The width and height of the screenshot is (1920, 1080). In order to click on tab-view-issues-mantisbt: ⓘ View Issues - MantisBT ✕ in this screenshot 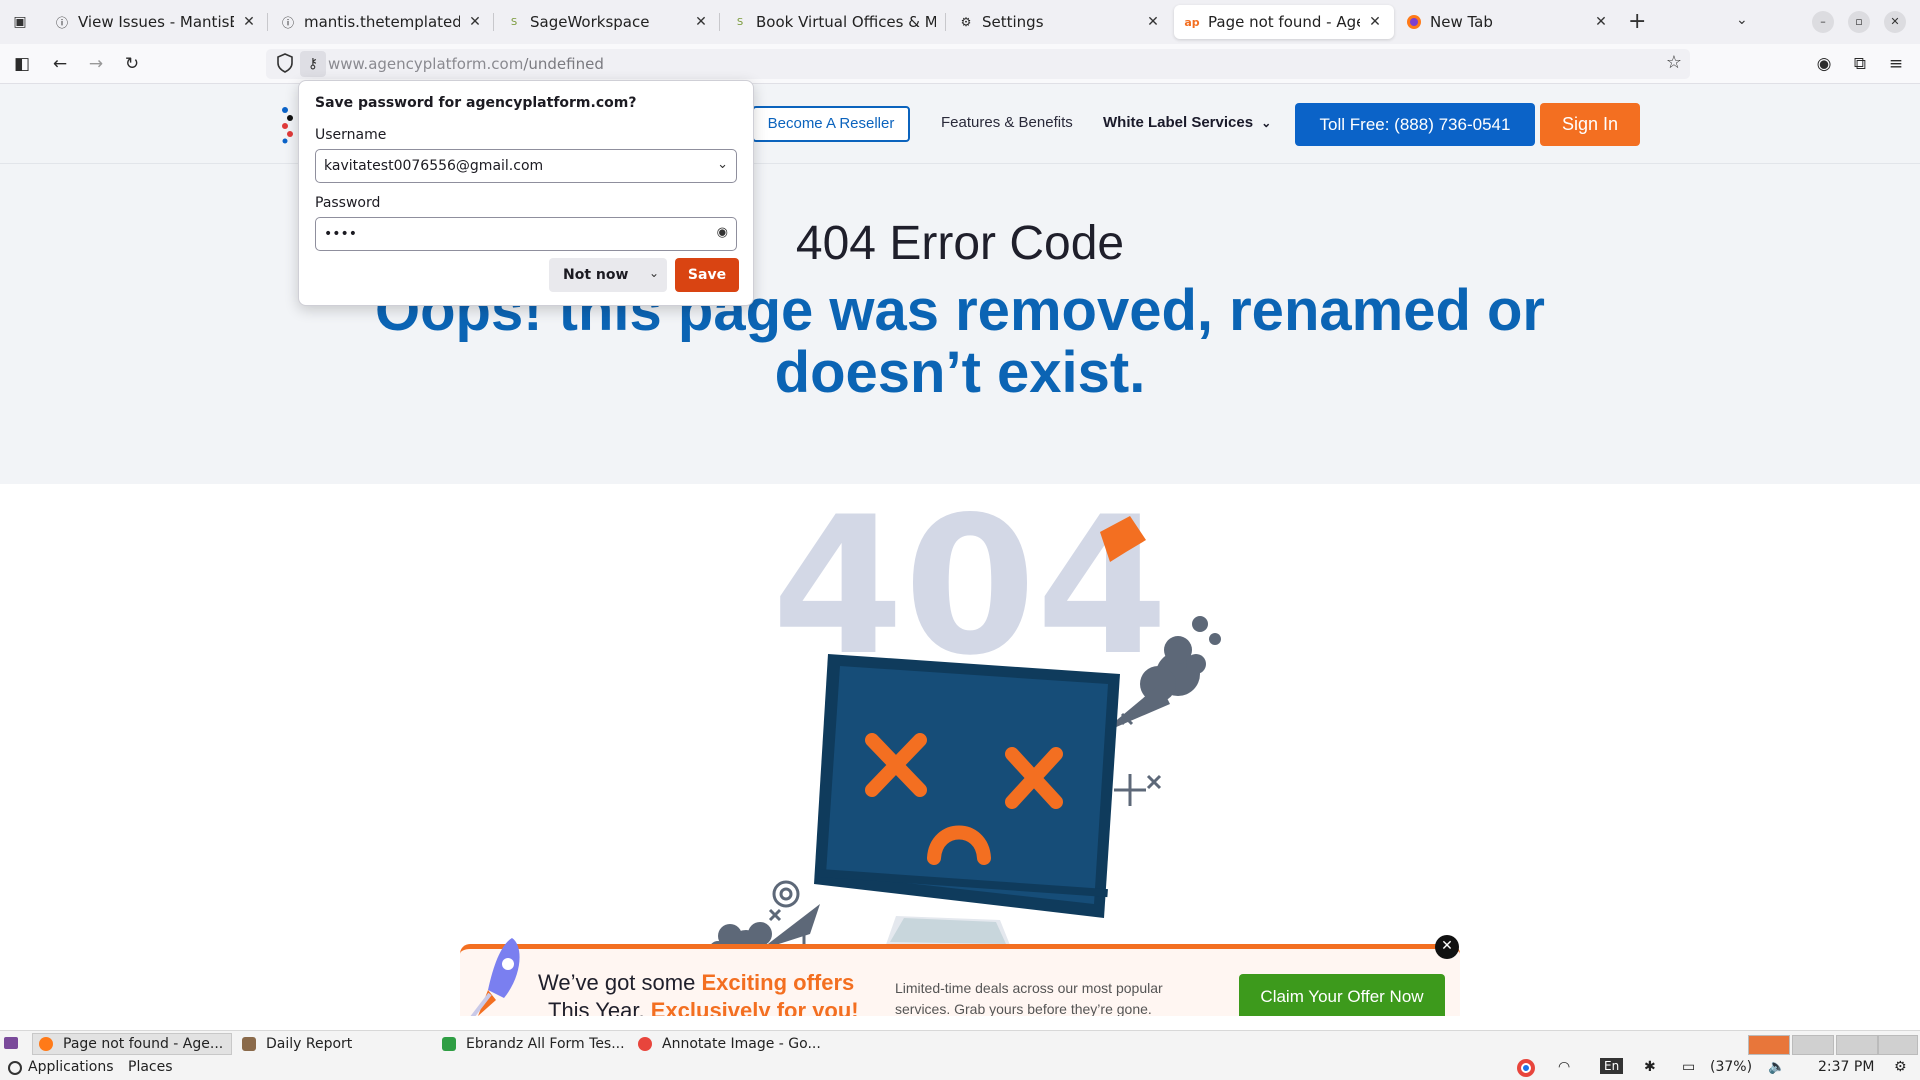, I will do `click(156, 22)`.